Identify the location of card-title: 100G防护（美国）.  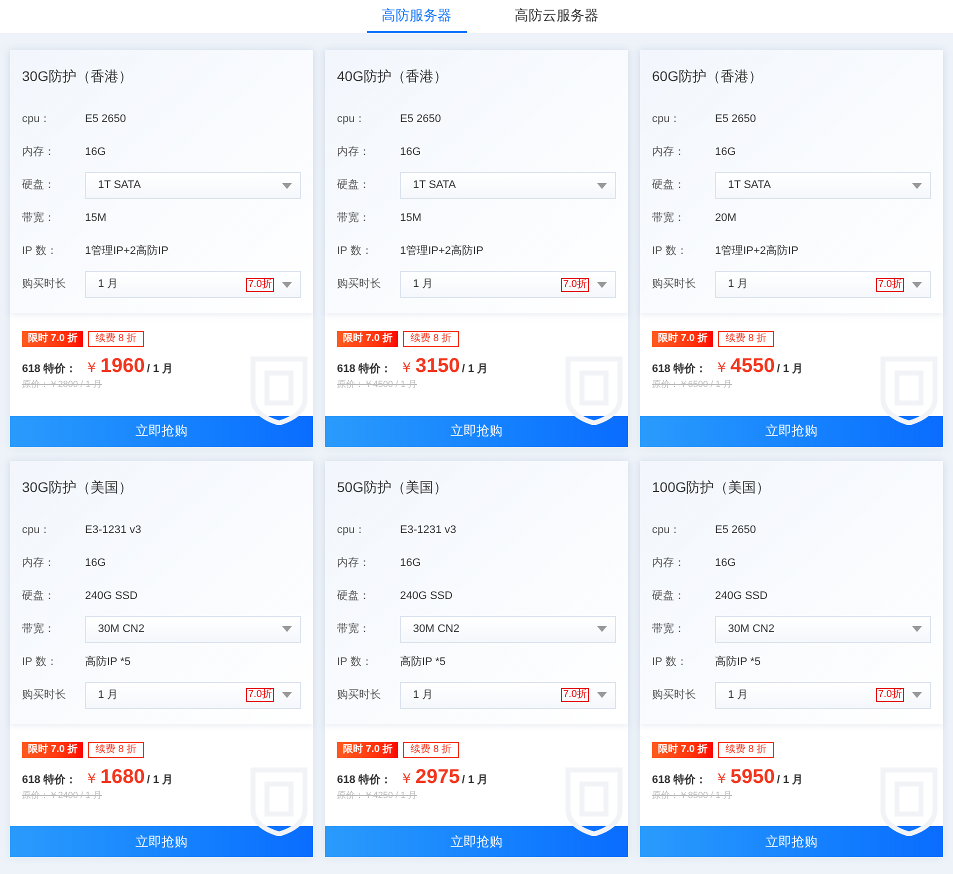
(712, 487).